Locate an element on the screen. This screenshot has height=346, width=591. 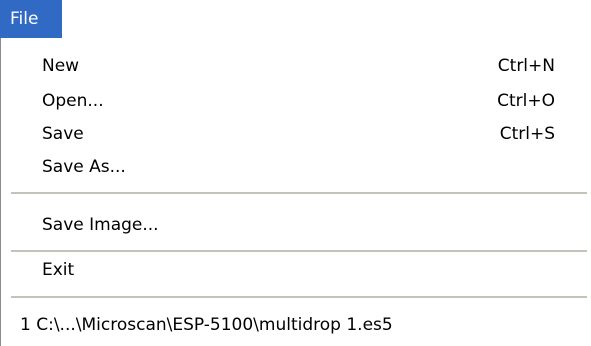
menu-item-shortcut: Ctrl+S is located at coordinates (527, 134).